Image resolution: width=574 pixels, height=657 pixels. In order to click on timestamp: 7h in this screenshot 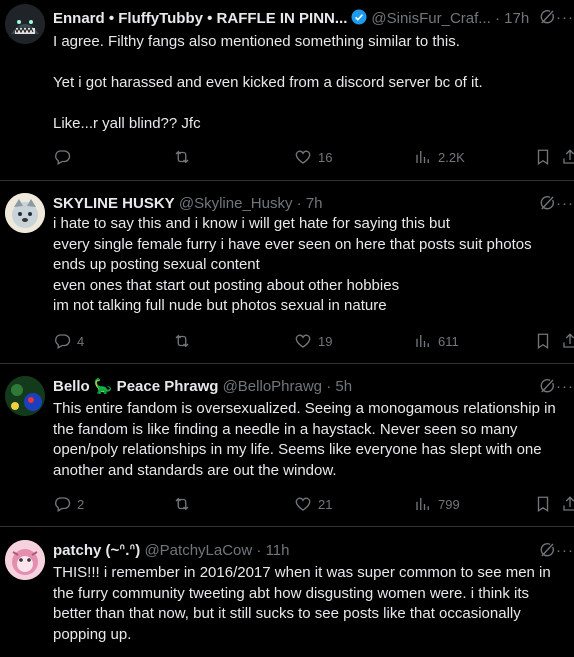, I will do `click(314, 203)`.